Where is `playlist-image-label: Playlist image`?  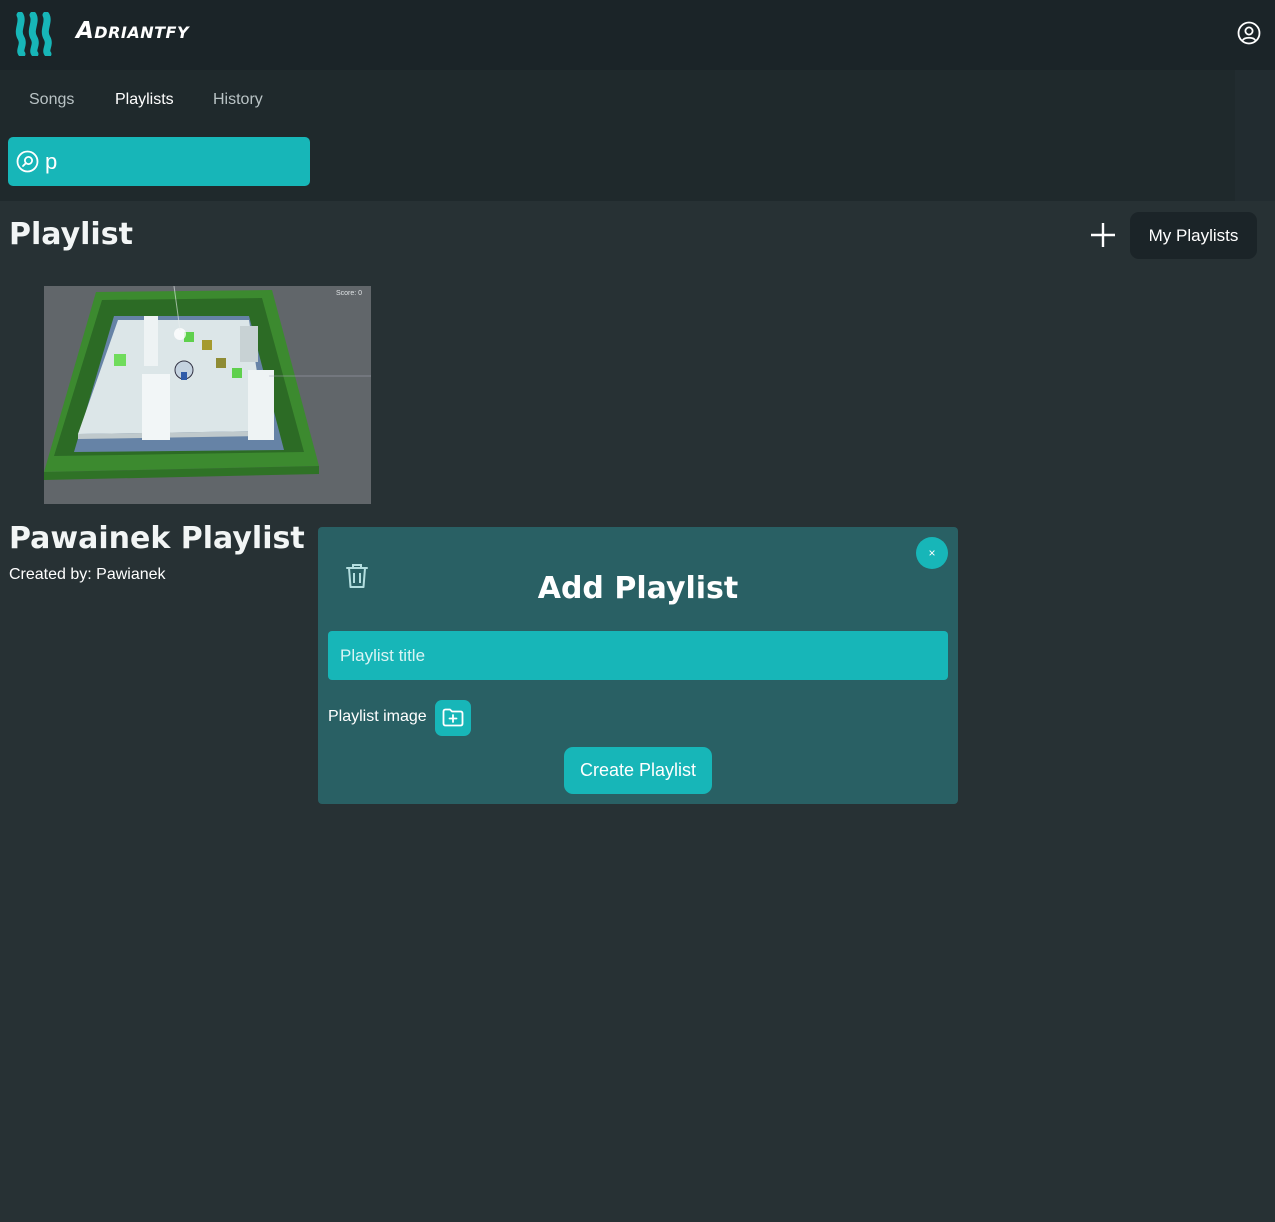 playlist-image-label: Playlist image is located at coordinates (377, 716).